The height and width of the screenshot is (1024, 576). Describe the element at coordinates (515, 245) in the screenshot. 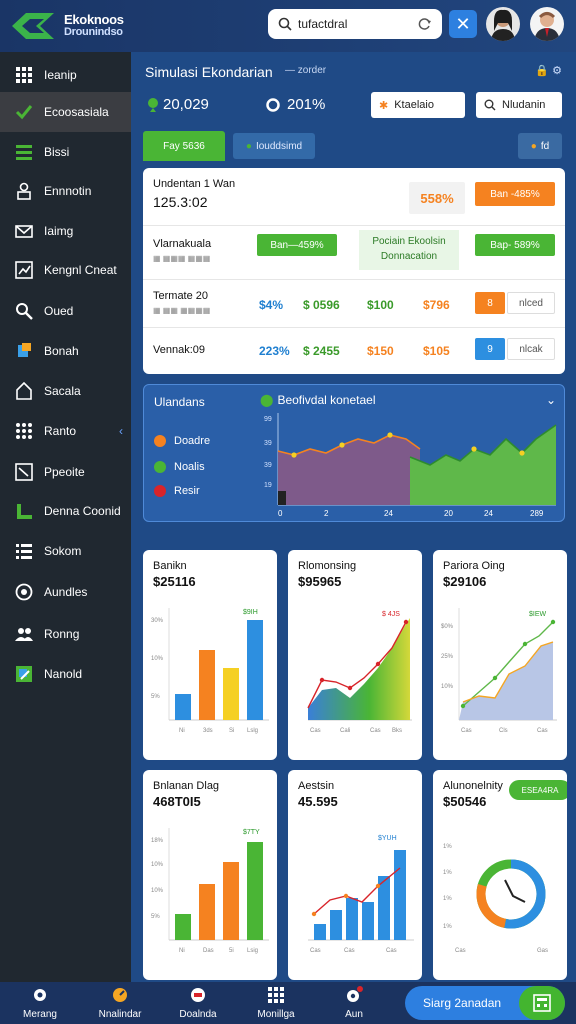

I see `status-badge: Bap- 589%` at that location.